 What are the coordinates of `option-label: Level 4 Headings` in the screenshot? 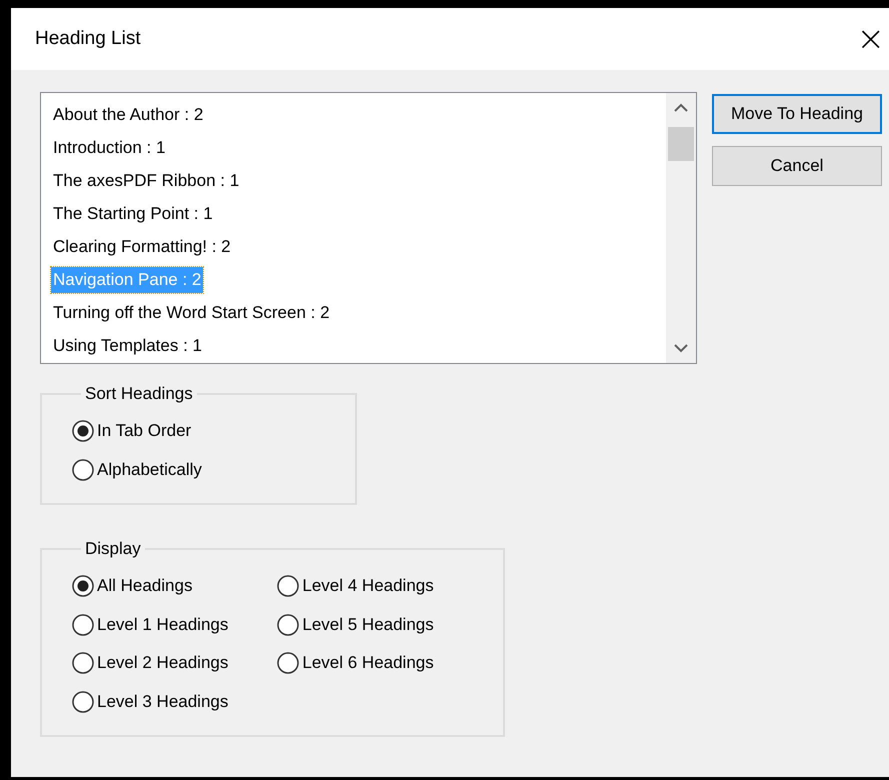 It's located at (368, 586).